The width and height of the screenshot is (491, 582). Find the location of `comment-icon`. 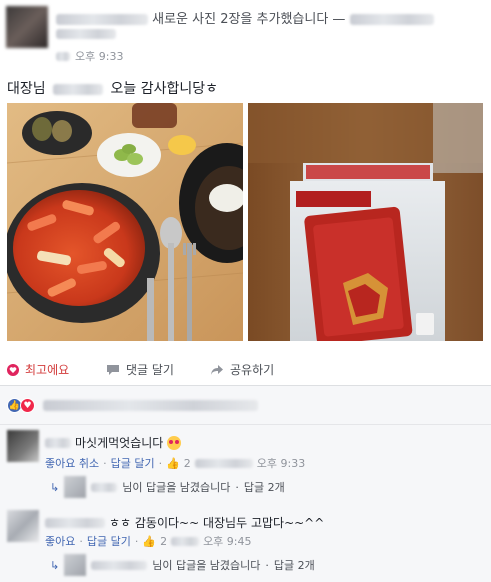

comment-icon is located at coordinates (113, 369).